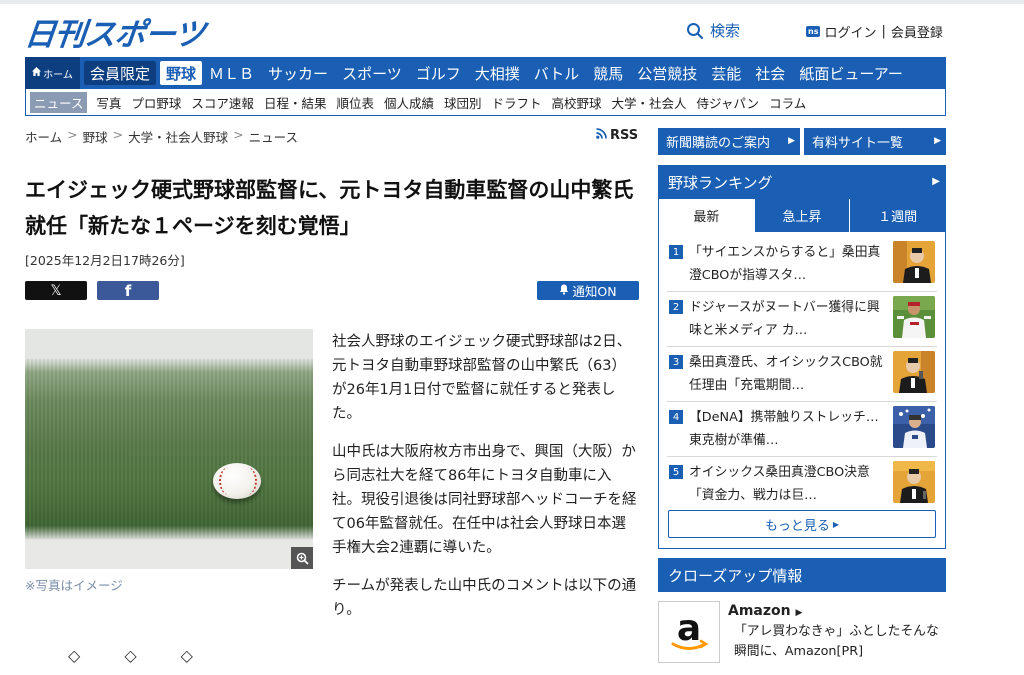 This screenshot has width=1024, height=675. I want to click on nav-home: ホーム, so click(52, 73).